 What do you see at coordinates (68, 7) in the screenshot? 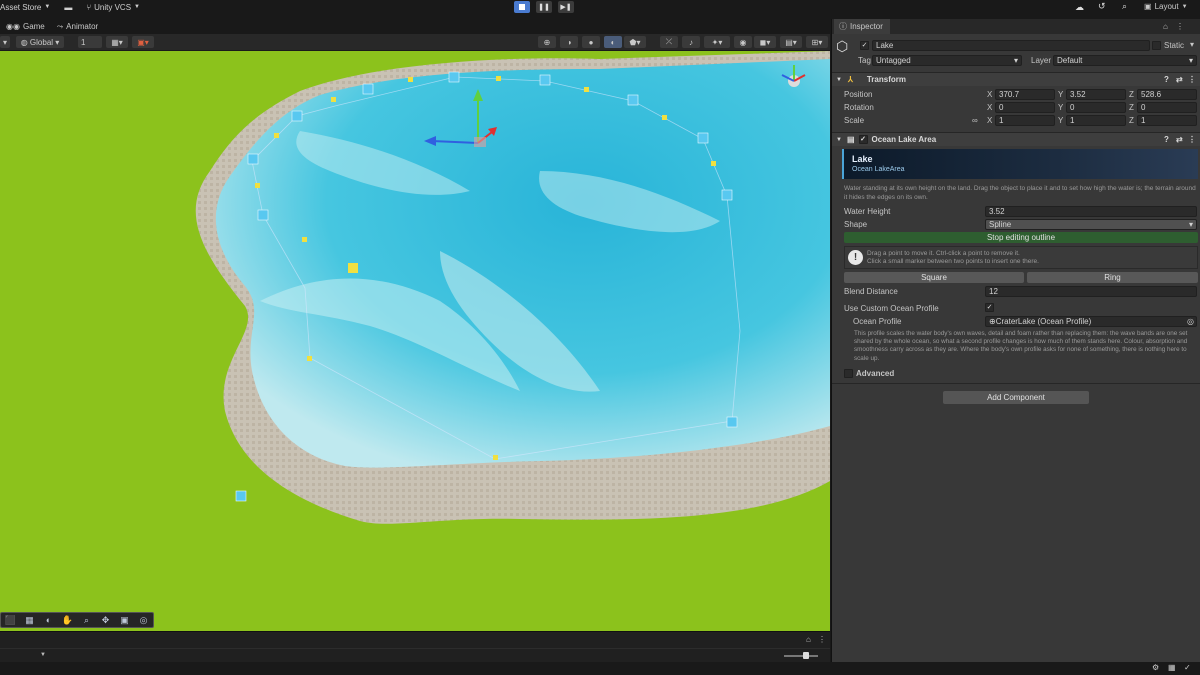
I see `package-icon-button: ▬` at bounding box center [68, 7].